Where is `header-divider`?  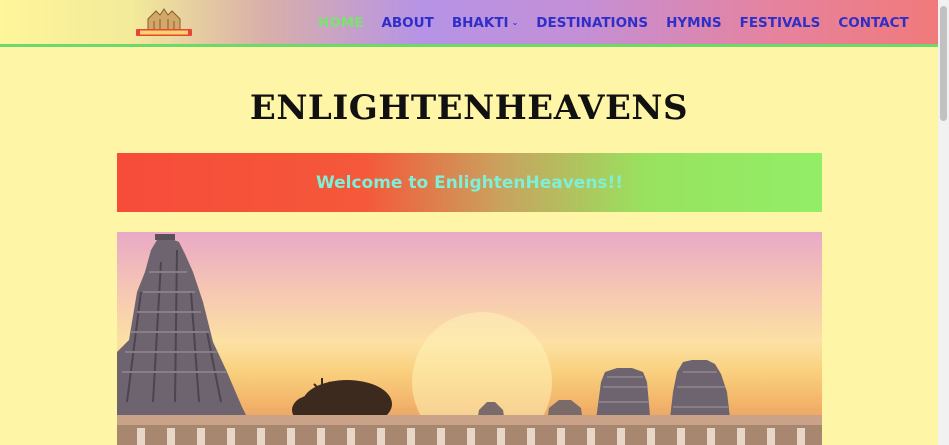 header-divider is located at coordinates (469, 45).